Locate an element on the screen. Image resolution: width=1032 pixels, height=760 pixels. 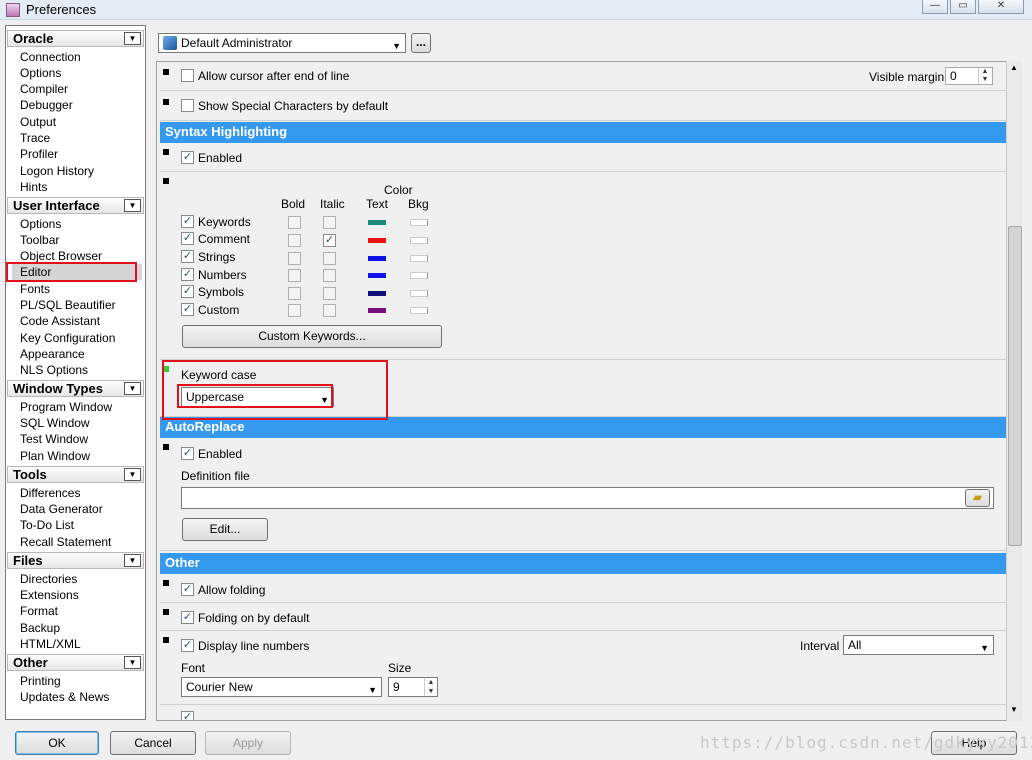
numbers-bold-checkbox is located at coordinates (294, 275).